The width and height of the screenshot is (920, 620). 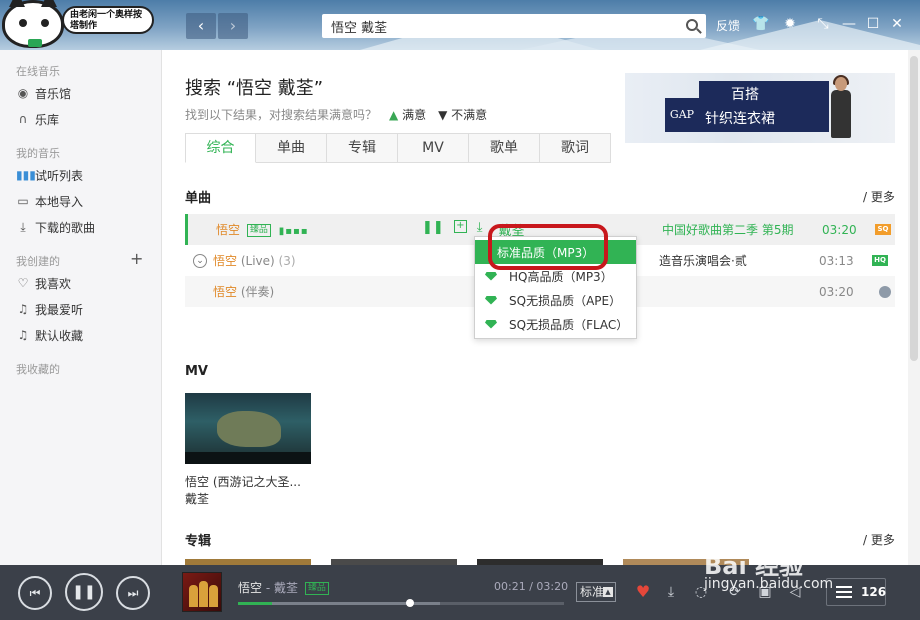 I want to click on result-tabs: 综合 单曲 专辑 MV 歌单 歌词, so click(x=398, y=148).